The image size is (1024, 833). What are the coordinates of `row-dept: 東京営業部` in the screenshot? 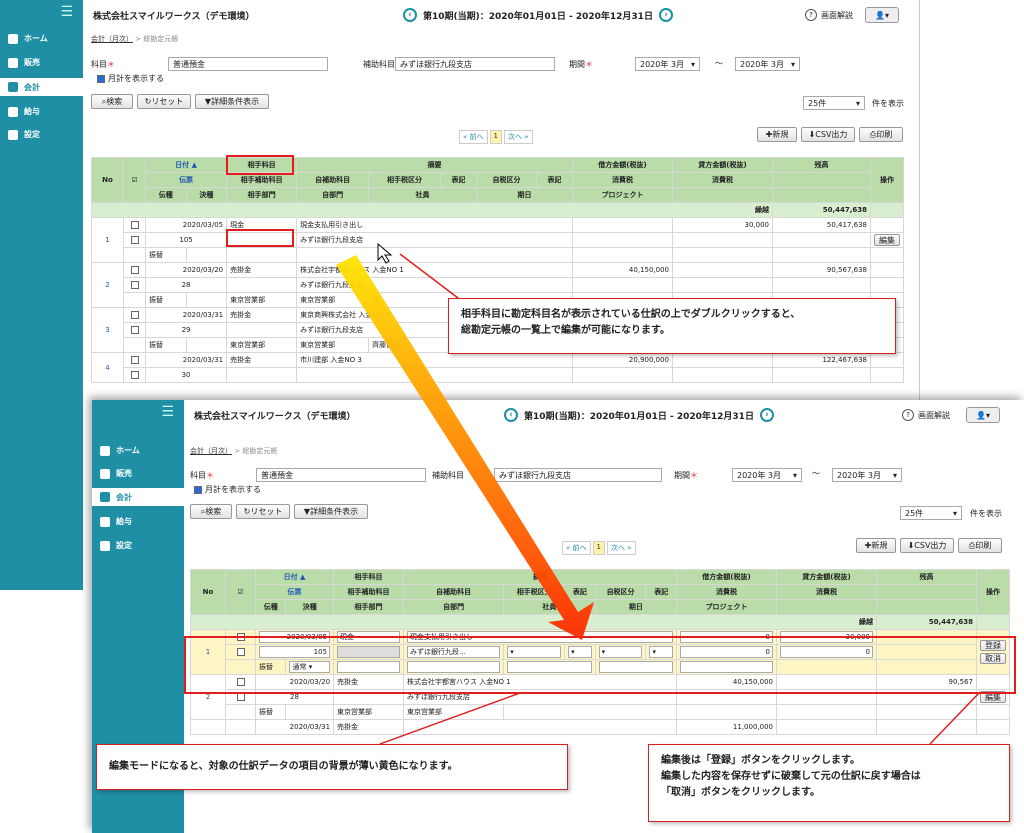 It's located at (369, 712).